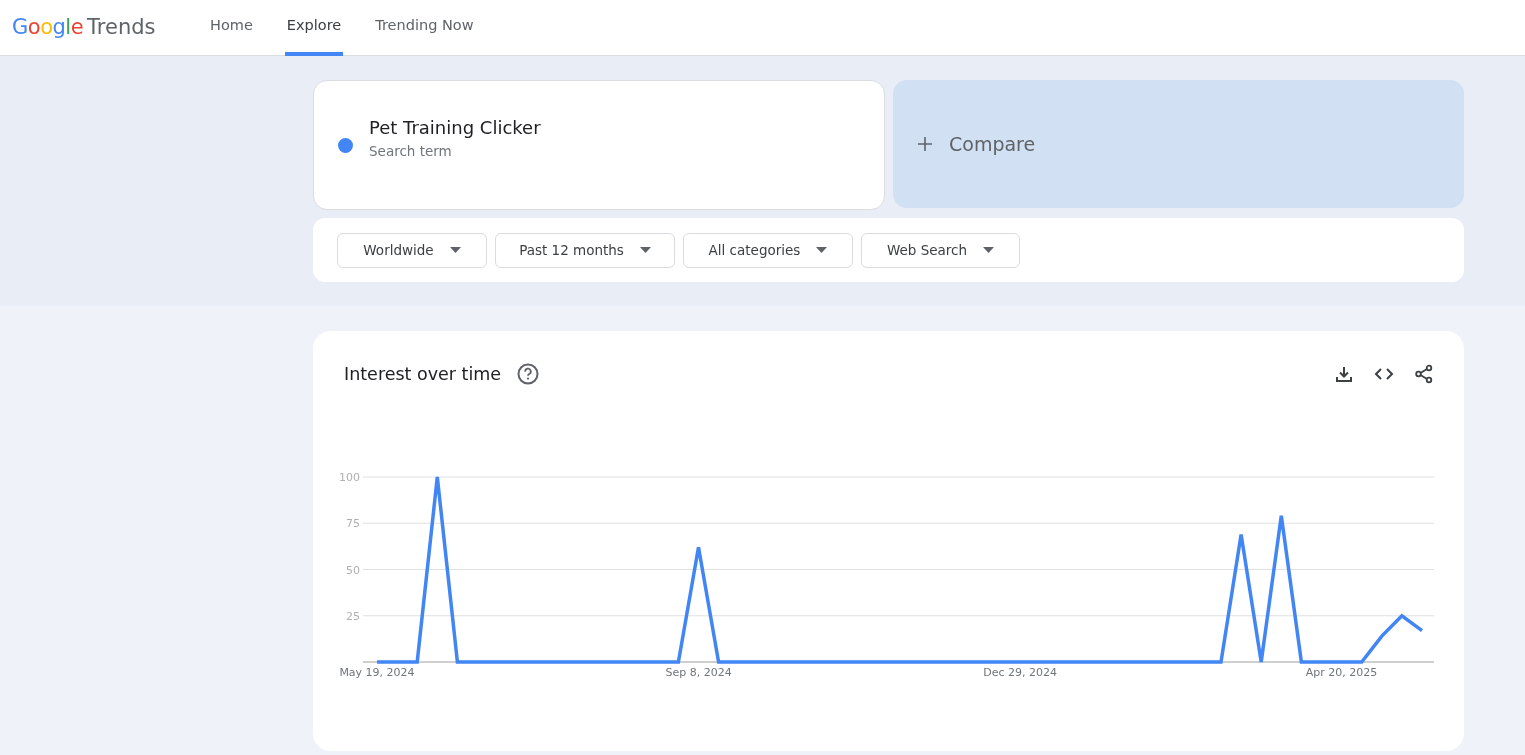  What do you see at coordinates (1344, 374) in the screenshot?
I see `download-icon` at bounding box center [1344, 374].